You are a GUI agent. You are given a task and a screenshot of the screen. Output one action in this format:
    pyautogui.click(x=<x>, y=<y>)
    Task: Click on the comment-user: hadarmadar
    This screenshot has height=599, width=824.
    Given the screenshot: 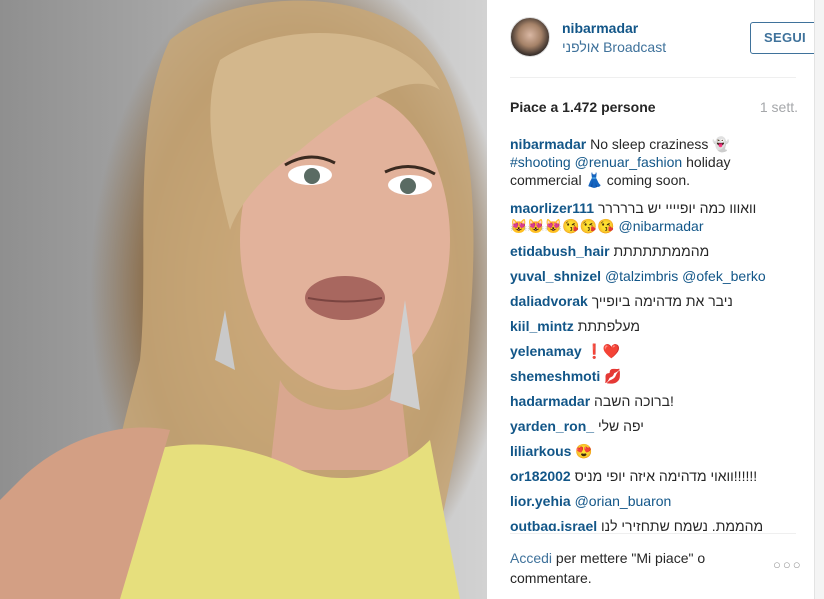 What is the action you would take?
    pyautogui.click(x=550, y=401)
    